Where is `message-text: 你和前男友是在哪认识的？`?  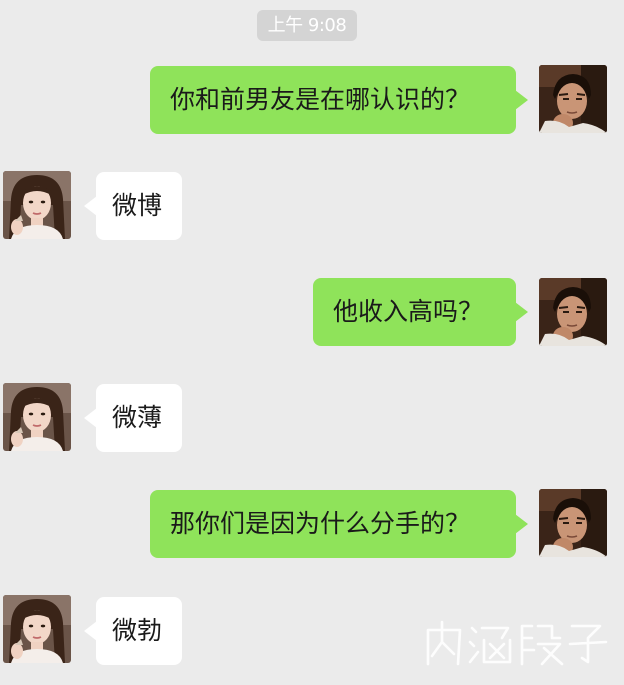
message-text: 你和前男友是在哪认识的？ is located at coordinates (320, 99).